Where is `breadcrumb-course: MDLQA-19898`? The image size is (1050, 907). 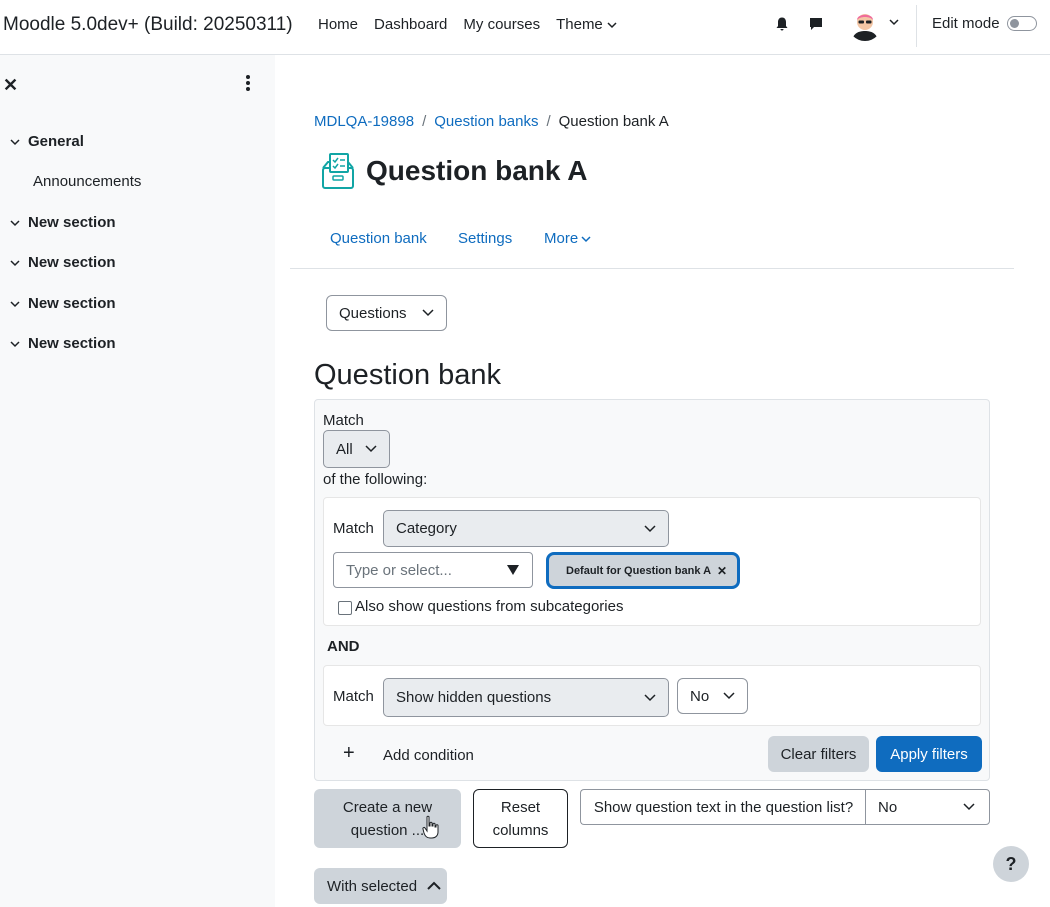 breadcrumb-course: MDLQA-19898 is located at coordinates (364, 121).